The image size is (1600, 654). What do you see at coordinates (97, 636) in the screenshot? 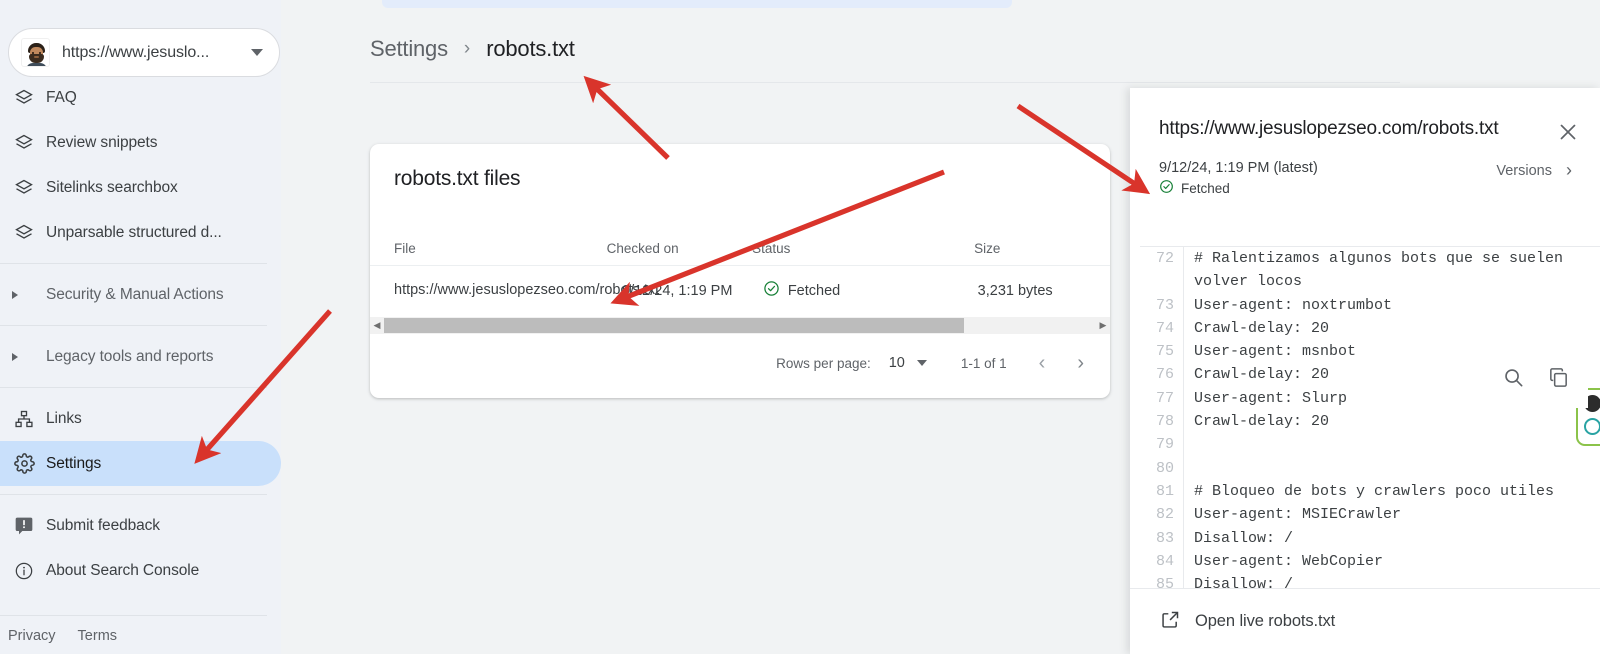
I see `terms-link: Terms` at bounding box center [97, 636].